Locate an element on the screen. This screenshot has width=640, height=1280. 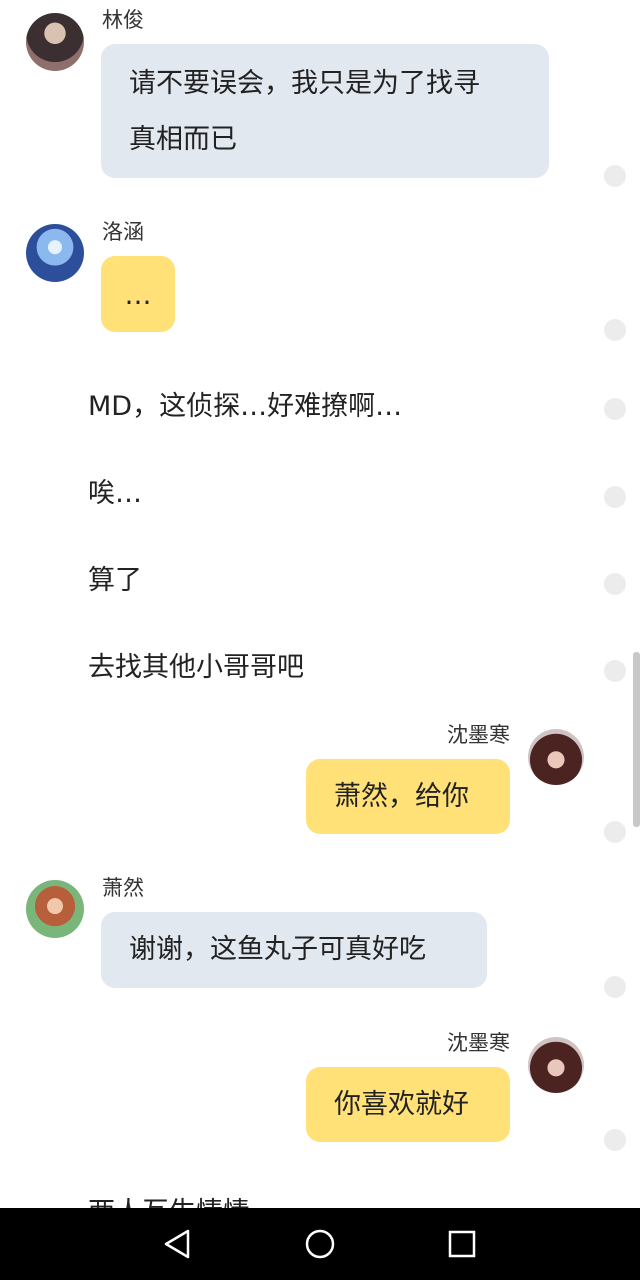
recents-icon is located at coordinates (462, 1244).